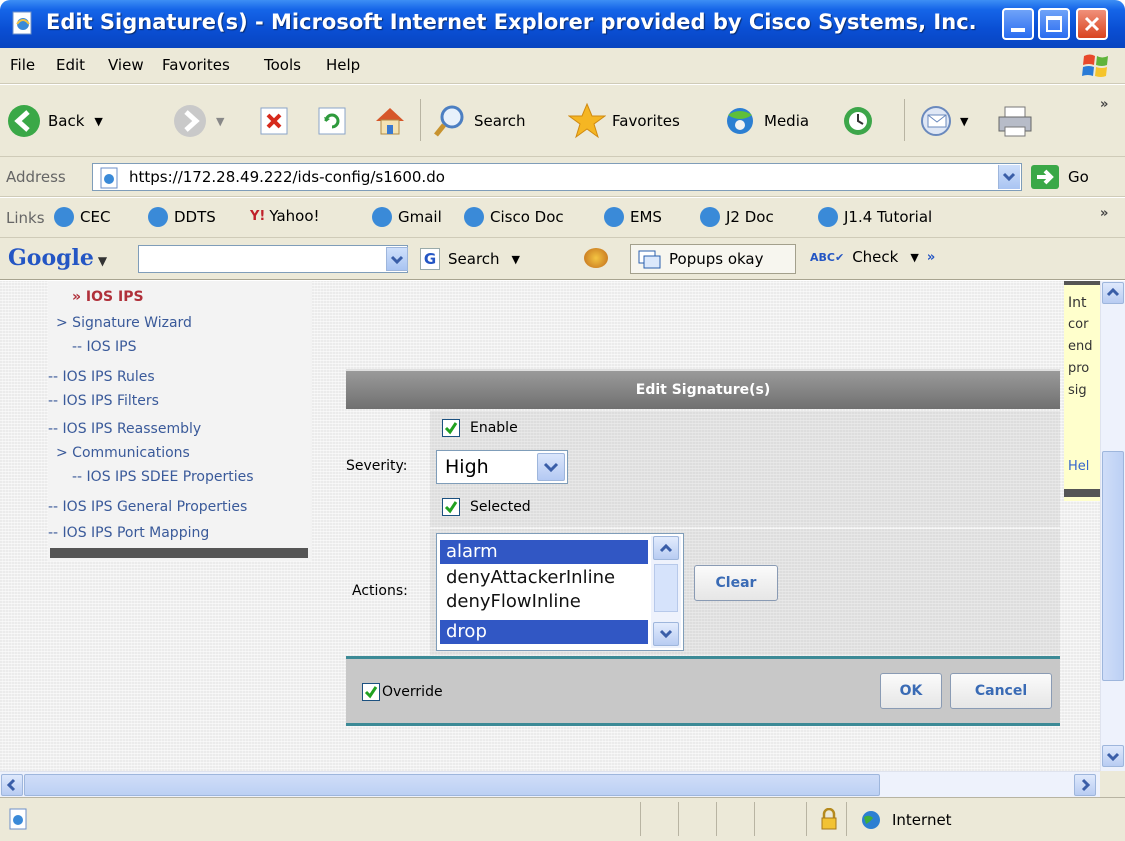  What do you see at coordinates (633, 217) in the screenshot?
I see `link-ems: EMS` at bounding box center [633, 217].